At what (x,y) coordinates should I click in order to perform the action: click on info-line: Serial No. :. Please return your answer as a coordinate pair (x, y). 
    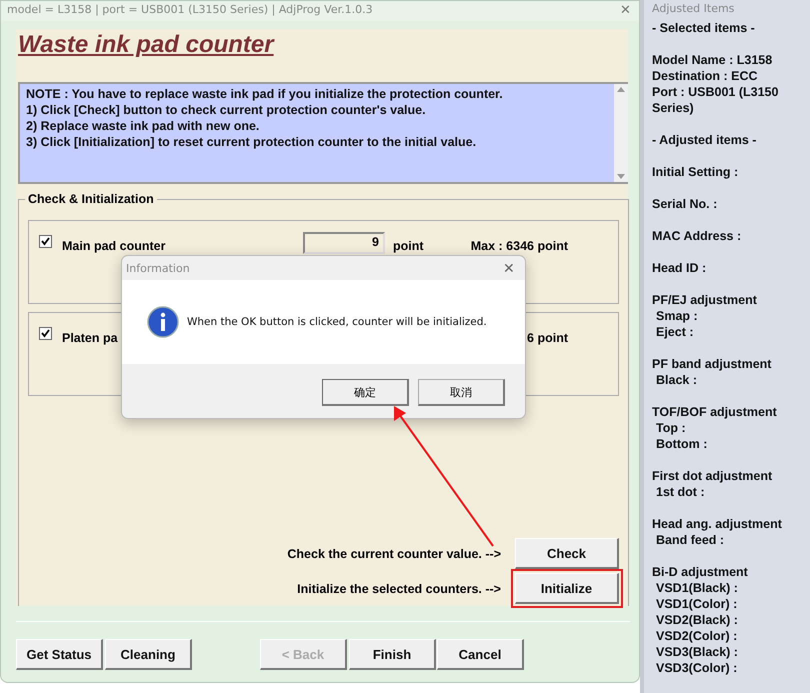
    Looking at the image, I should click on (685, 204).